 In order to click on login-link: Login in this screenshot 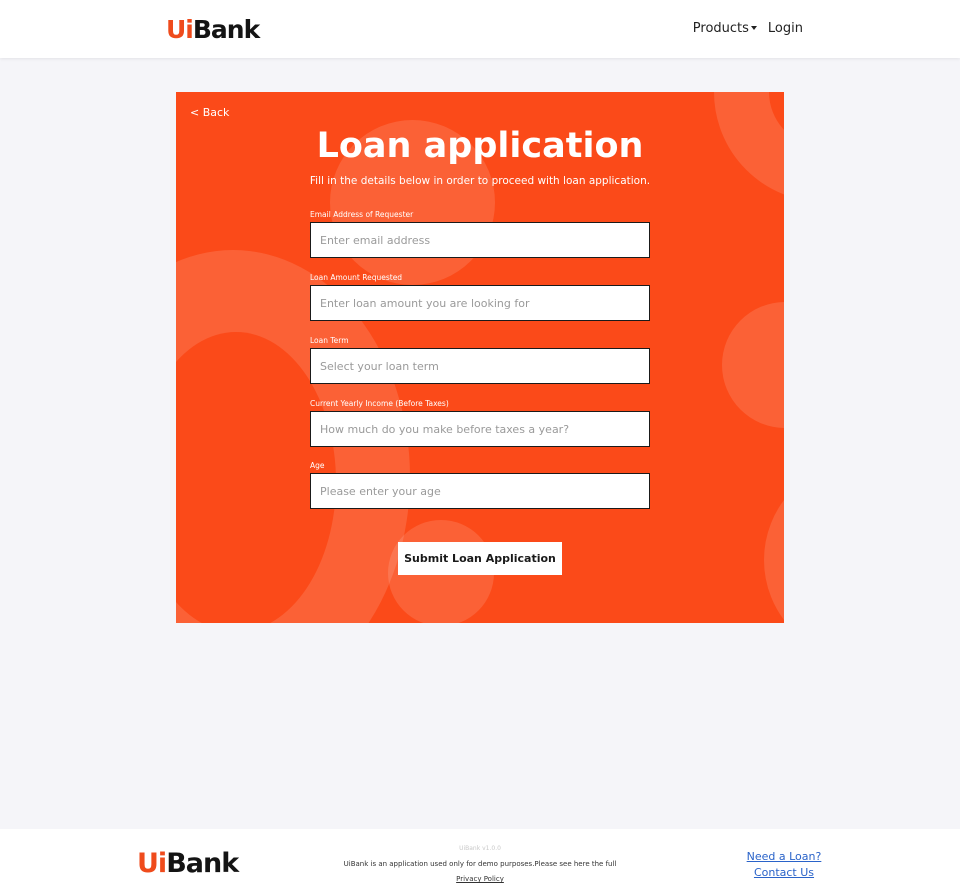, I will do `click(785, 29)`.